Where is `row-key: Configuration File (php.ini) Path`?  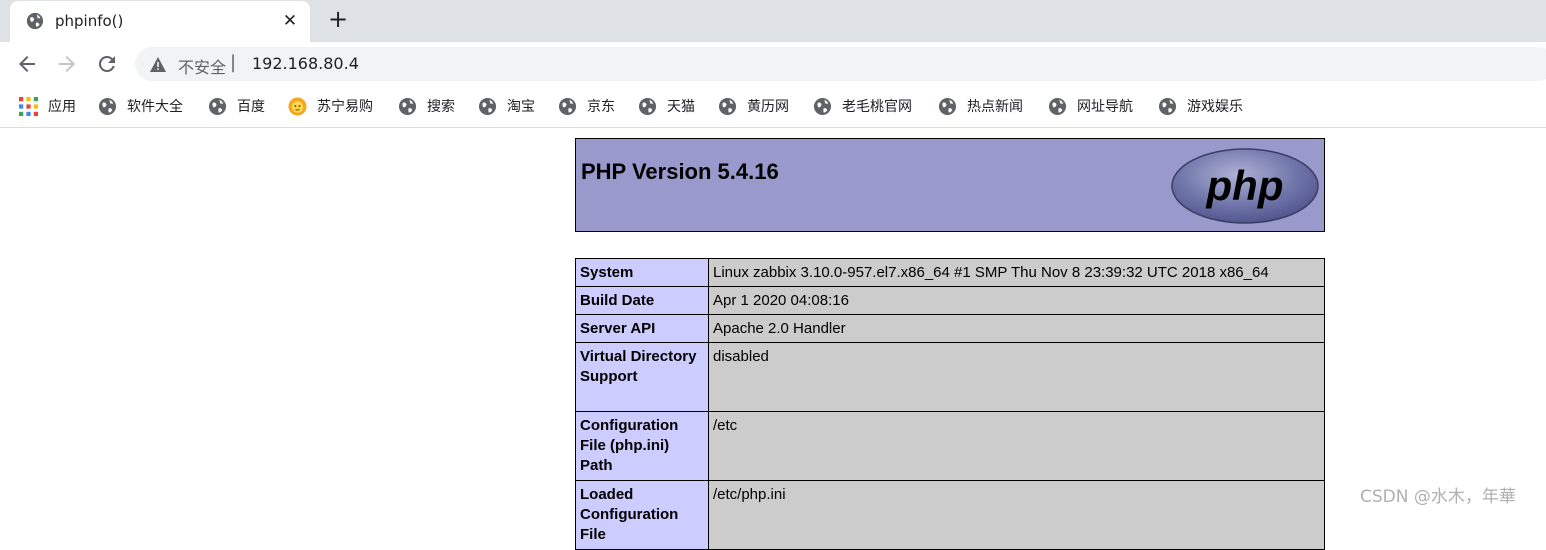
row-key: Configuration File (php.ini) Path is located at coordinates (642, 446).